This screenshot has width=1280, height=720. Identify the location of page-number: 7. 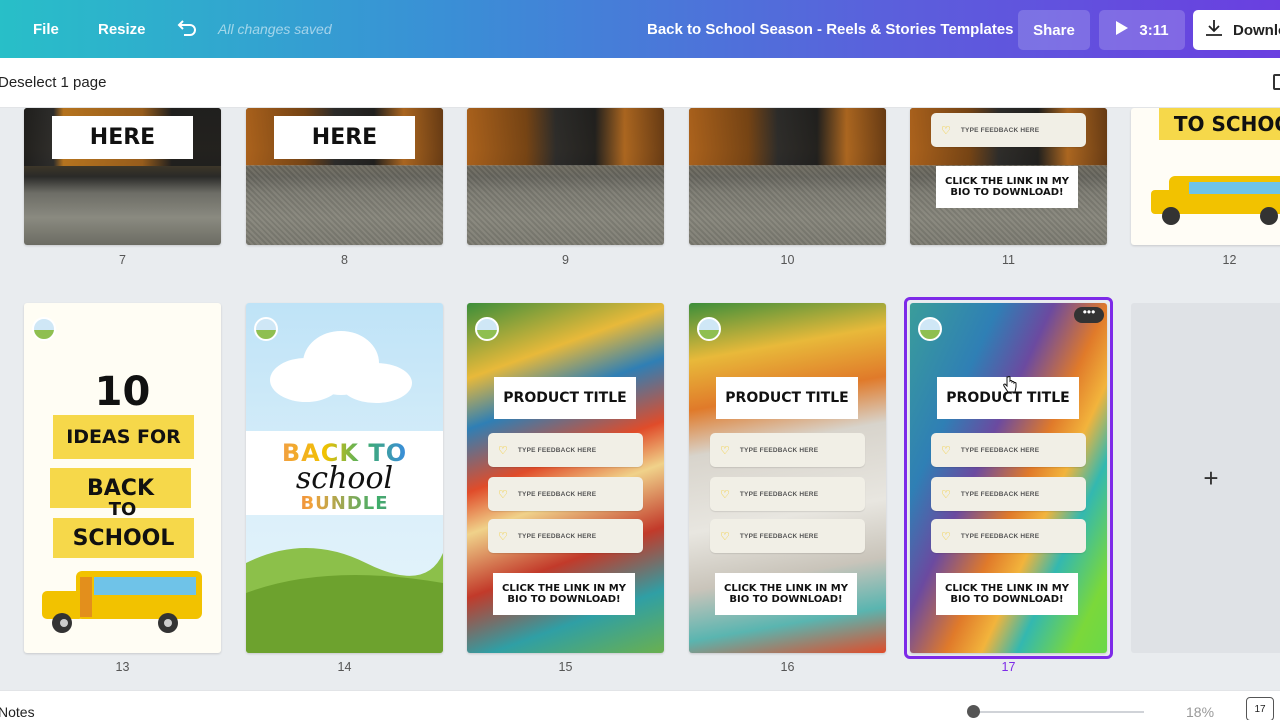
(122, 260).